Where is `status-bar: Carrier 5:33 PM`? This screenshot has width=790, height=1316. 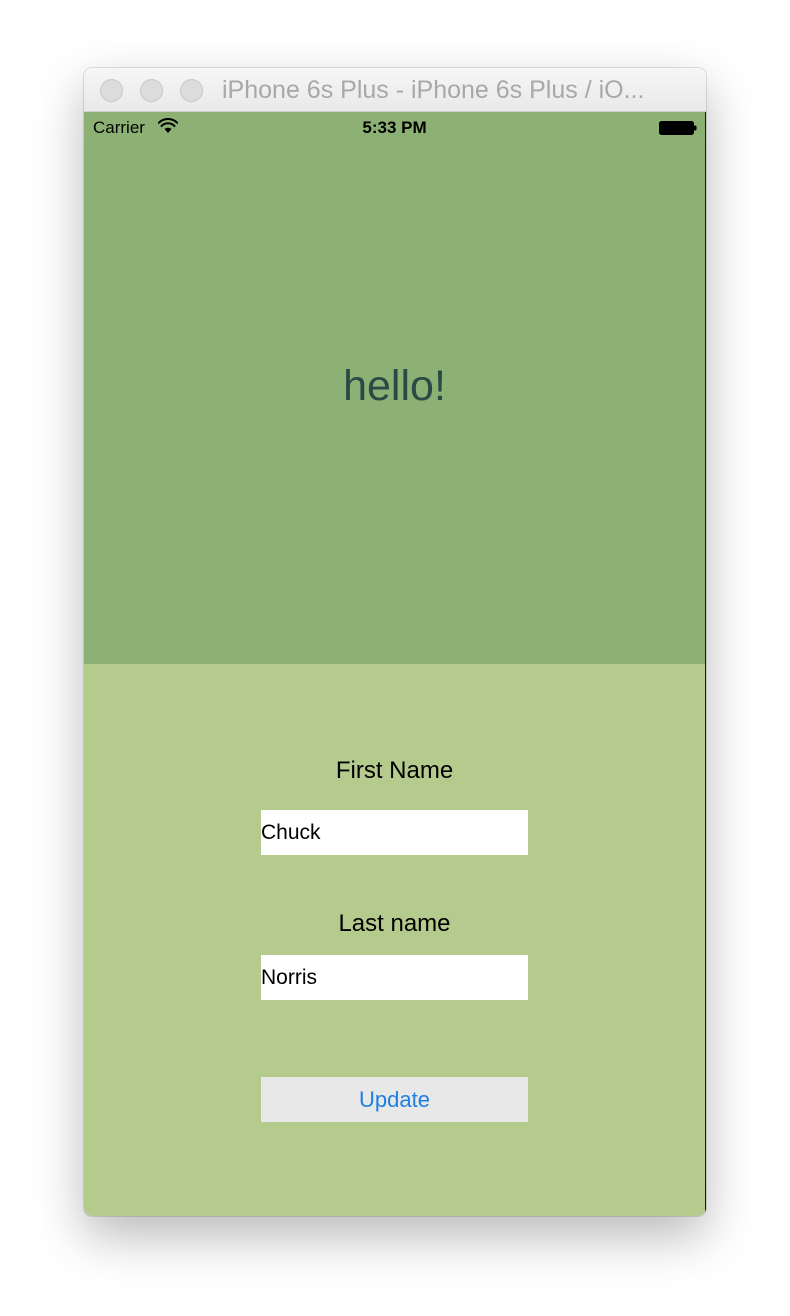 status-bar: Carrier 5:33 PM is located at coordinates (394, 128).